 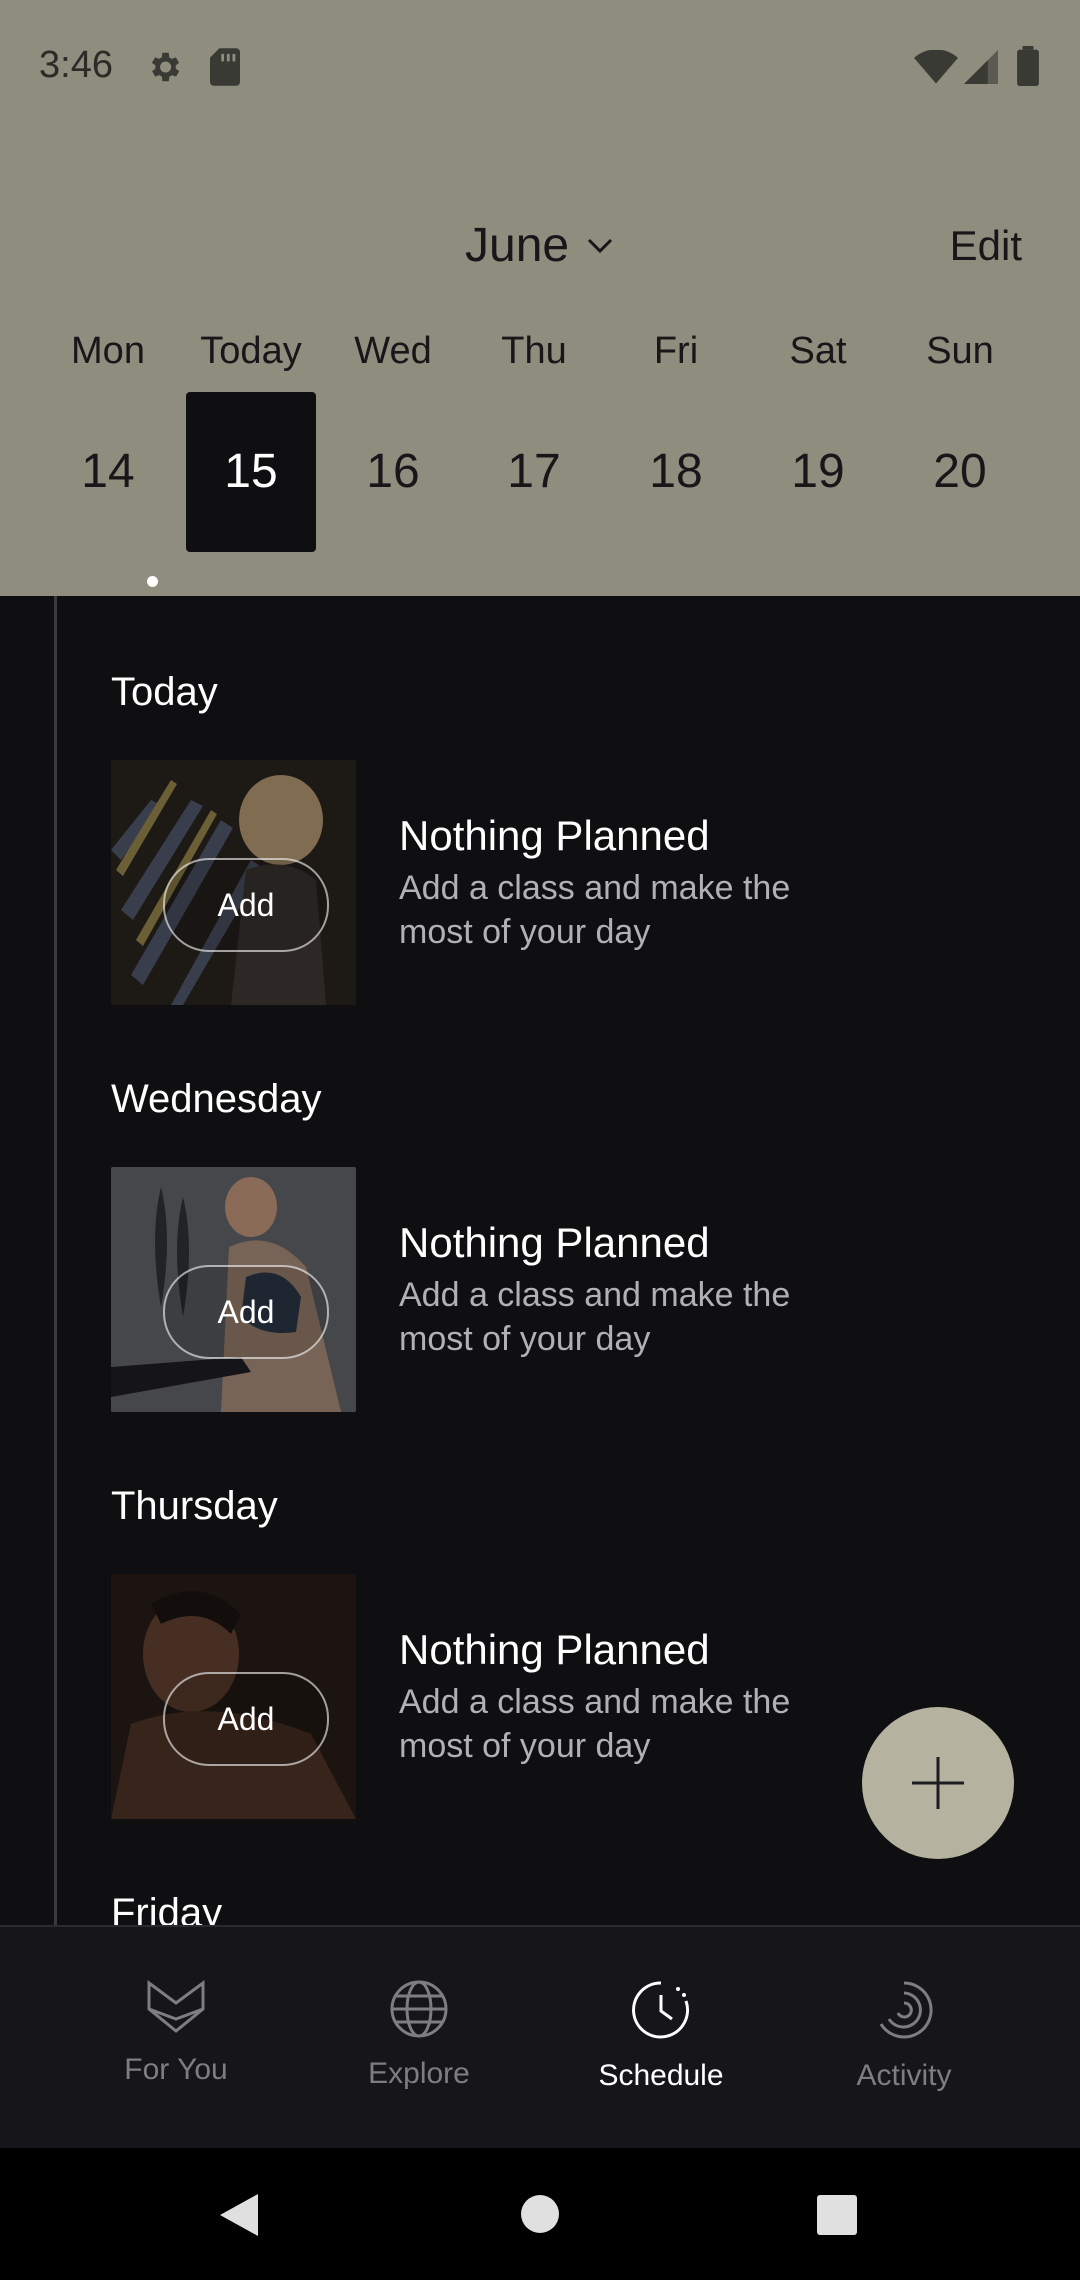 I want to click on day-number: 19, so click(x=818, y=471).